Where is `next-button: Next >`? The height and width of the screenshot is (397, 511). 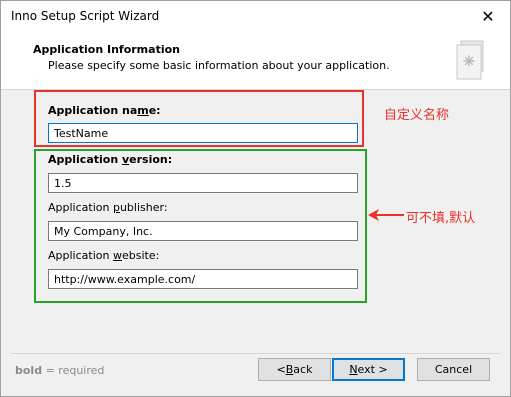
next-button: Next > is located at coordinates (368, 369).